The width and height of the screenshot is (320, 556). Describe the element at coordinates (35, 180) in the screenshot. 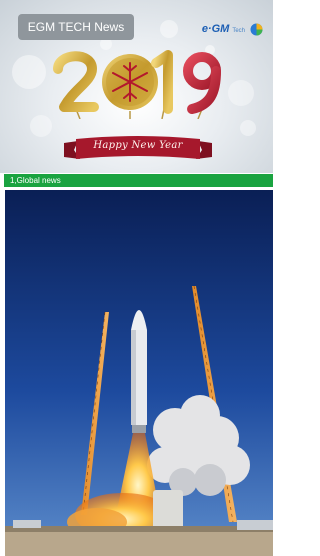

I see `section-title: 1,Global news` at that location.